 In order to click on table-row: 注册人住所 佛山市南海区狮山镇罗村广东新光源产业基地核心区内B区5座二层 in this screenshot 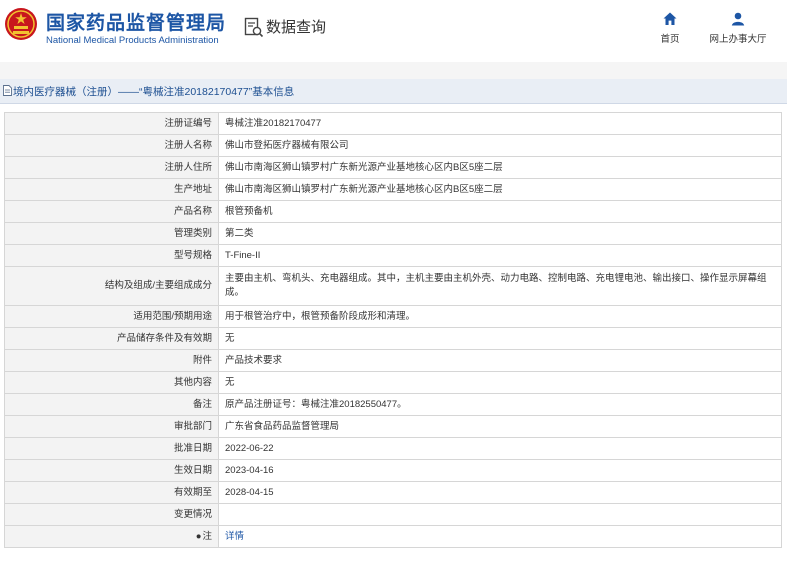, I will do `click(393, 167)`.